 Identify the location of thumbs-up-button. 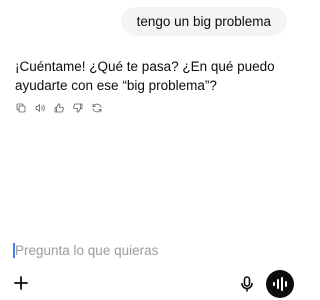
(58, 107).